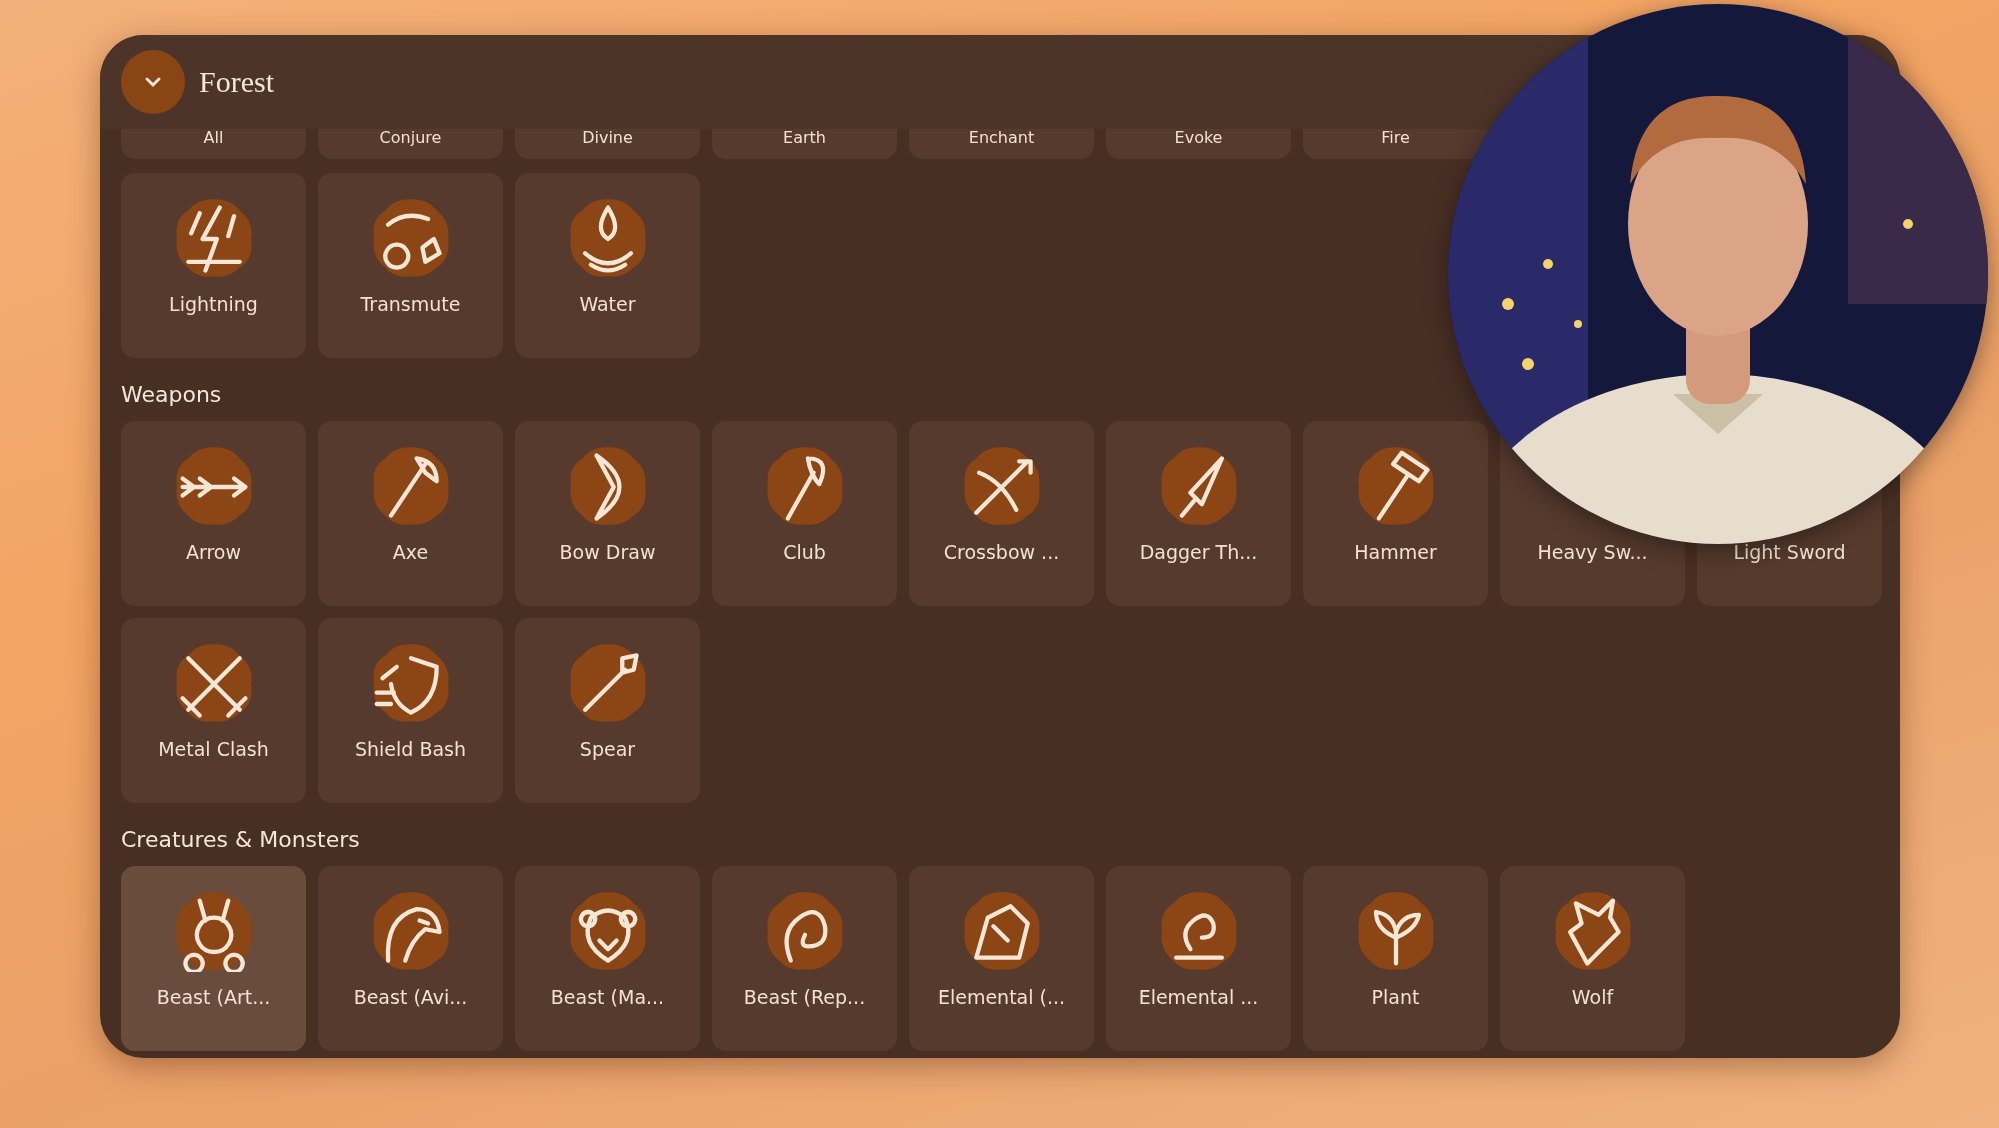 This screenshot has width=1999, height=1128. I want to click on crossbow-icon, so click(1001, 487).